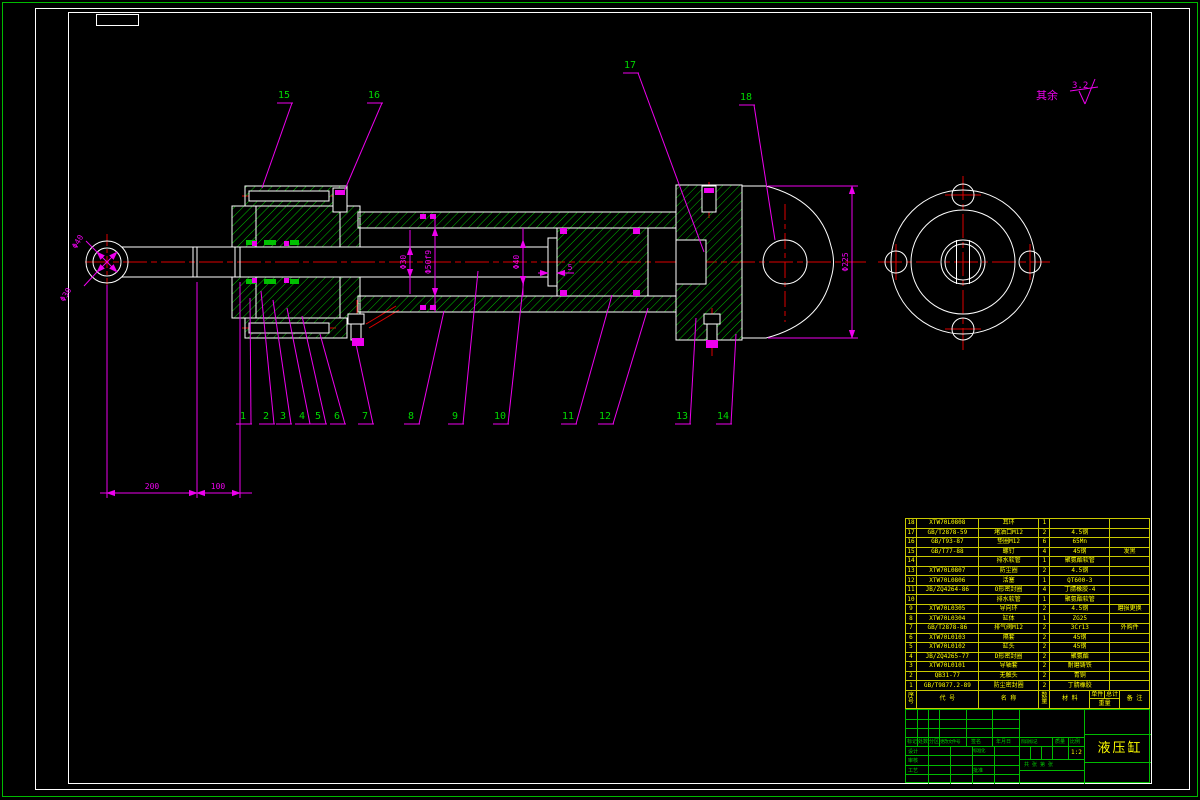 The height and width of the screenshot is (800, 1200). What do you see at coordinates (1080, 561) in the screenshot?
I see `bom-cell-material: 聚氨酯软管` at bounding box center [1080, 561].